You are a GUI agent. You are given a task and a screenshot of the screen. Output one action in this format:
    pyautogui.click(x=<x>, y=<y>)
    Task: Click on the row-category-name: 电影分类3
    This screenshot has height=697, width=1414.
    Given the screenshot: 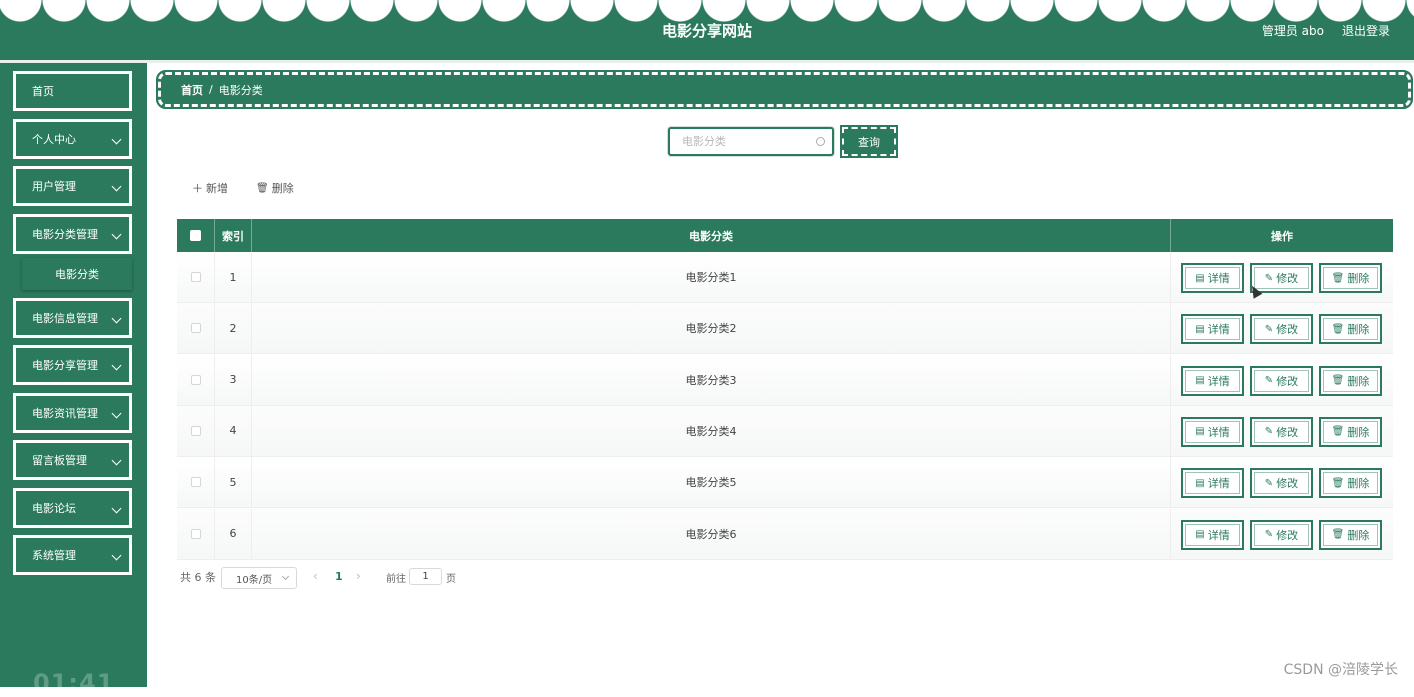 What is the action you would take?
    pyautogui.click(x=710, y=379)
    